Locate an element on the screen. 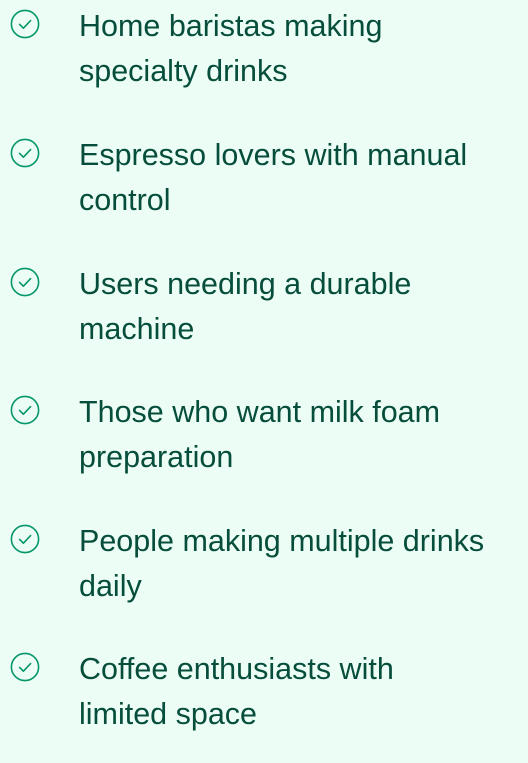 This screenshot has width=528, height=763. list-item-text: Users needing a durable machine is located at coordinates (303, 307).